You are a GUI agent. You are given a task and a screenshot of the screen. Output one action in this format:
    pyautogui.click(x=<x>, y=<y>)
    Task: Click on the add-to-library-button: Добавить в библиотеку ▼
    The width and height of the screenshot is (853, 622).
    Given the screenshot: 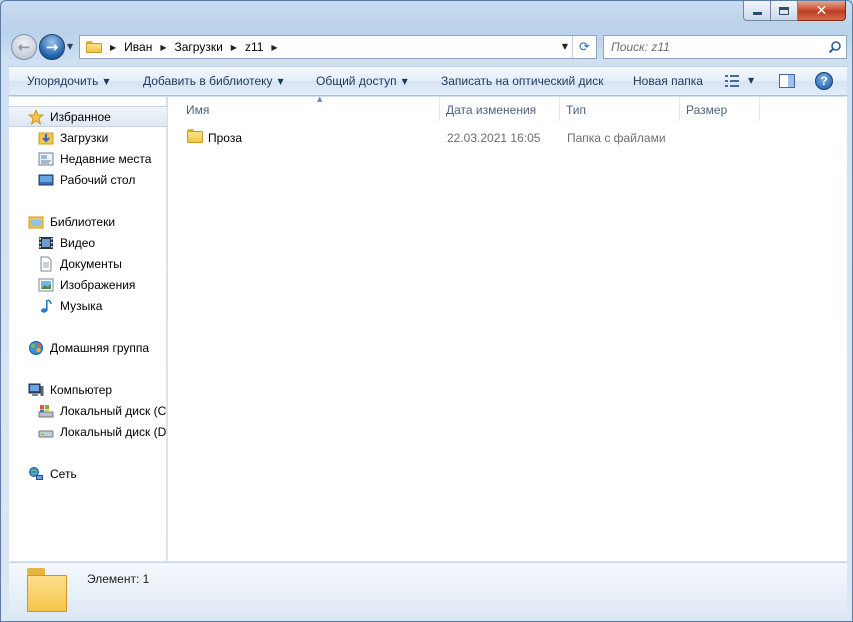 What is the action you would take?
    pyautogui.click(x=213, y=81)
    